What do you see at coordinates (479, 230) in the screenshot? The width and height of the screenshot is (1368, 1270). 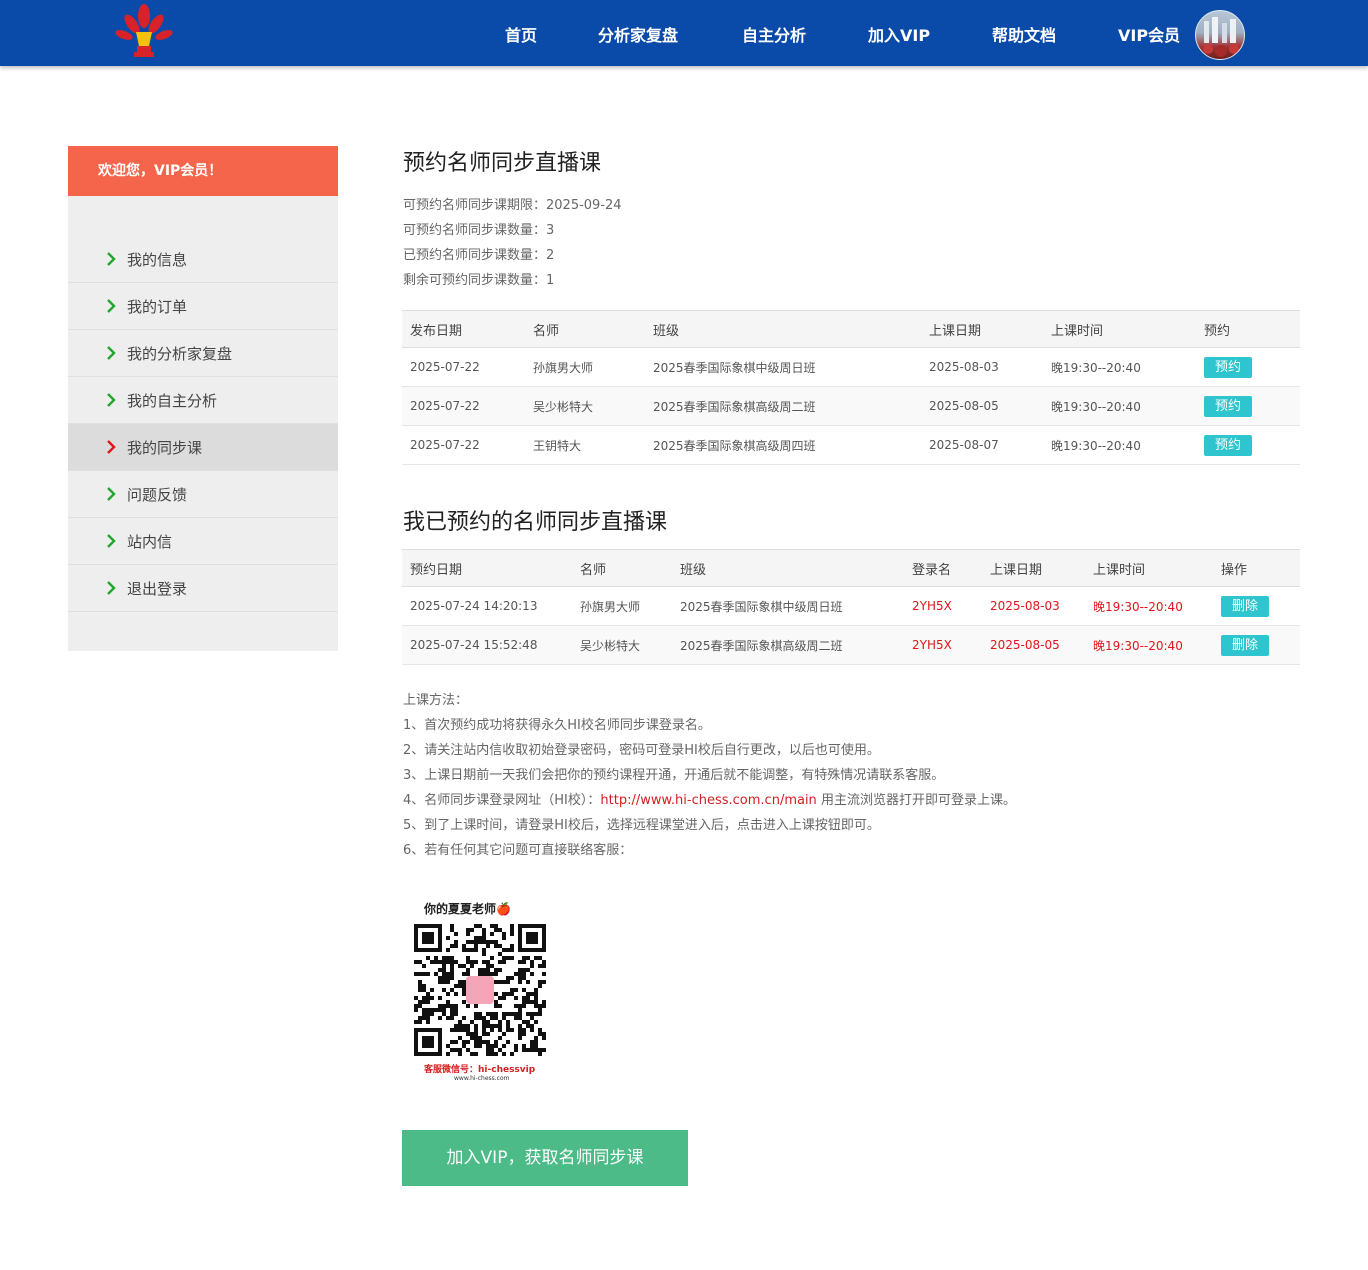 I see `info-total: 可预约名师同步课数量：3` at bounding box center [479, 230].